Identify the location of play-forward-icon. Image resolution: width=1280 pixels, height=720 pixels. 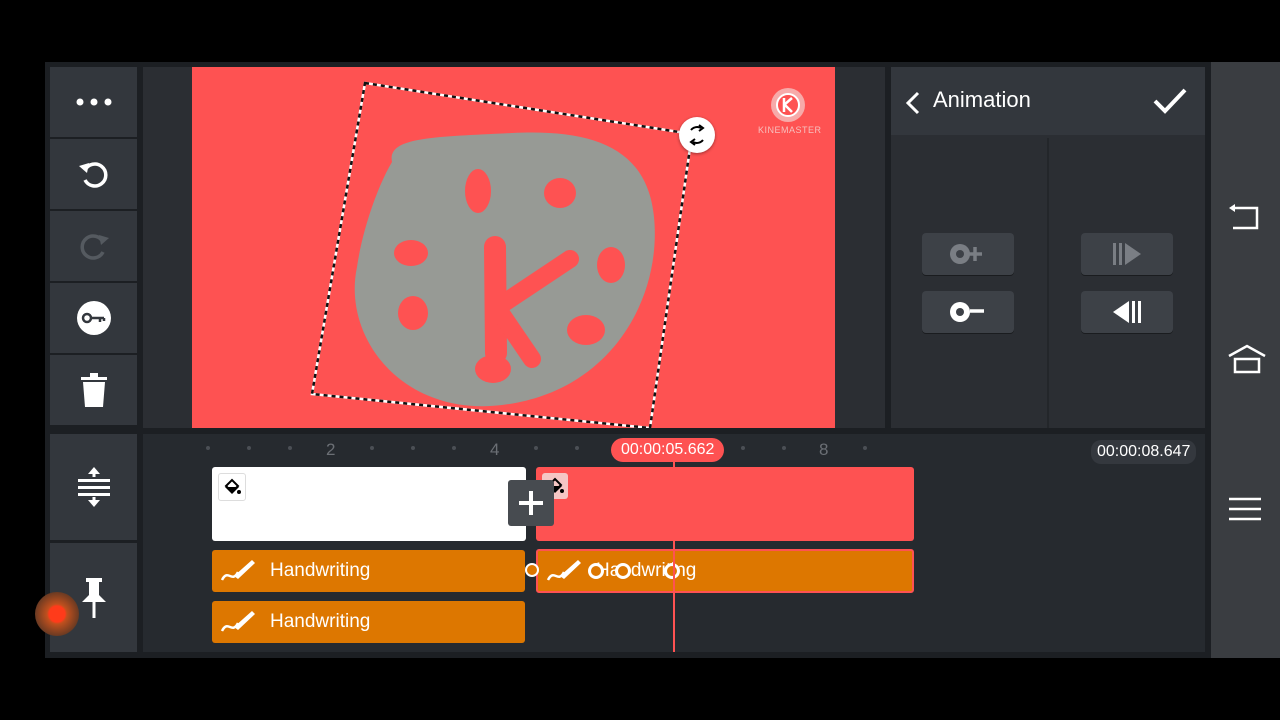
(1127, 254).